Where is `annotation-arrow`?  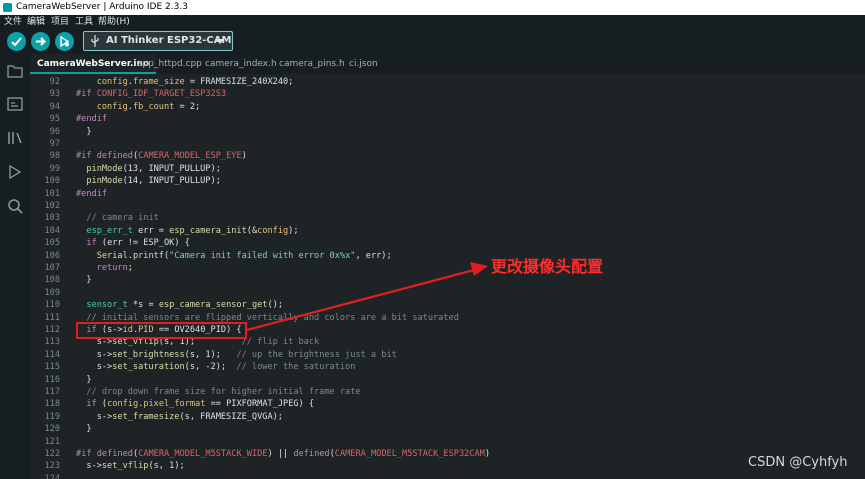 annotation-arrow is located at coordinates (367, 297).